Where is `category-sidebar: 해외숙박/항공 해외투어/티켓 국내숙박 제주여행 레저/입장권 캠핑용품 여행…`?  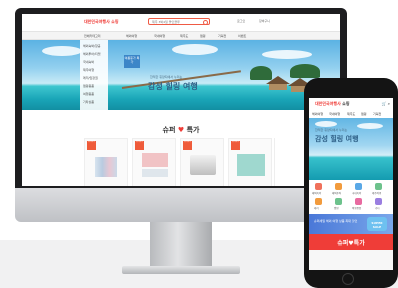
category-sidebar: 해외숙박/항공 해외투어/티켓 국내숙박 제주여행 레저/입장권 캠핑용품 여행… is located at coordinates (94, 76).